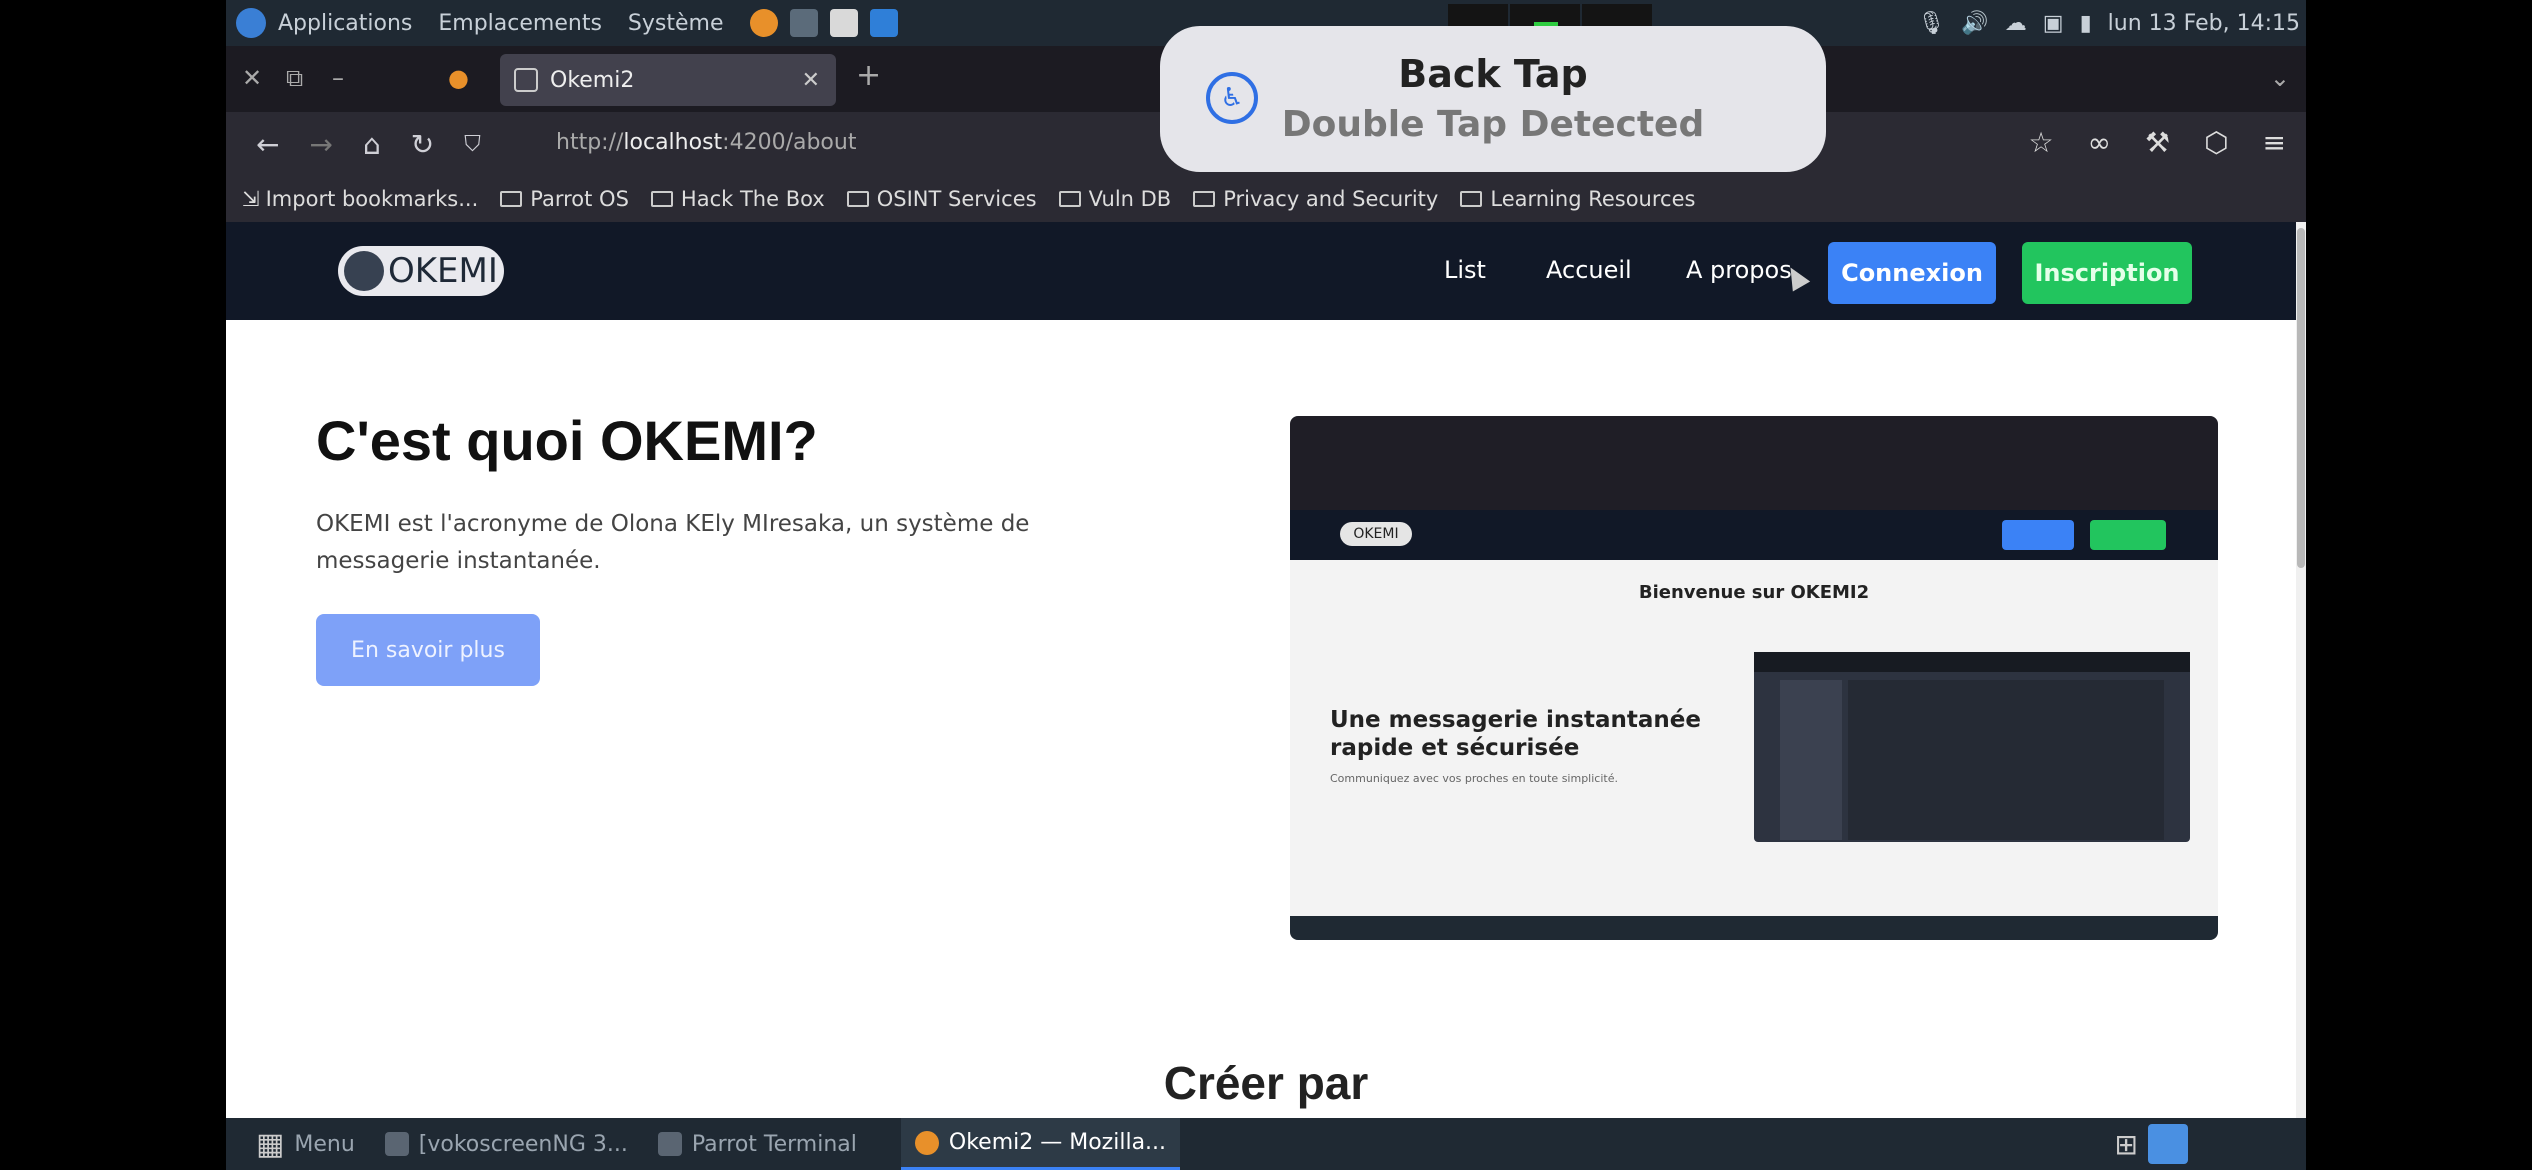  I want to click on bookmark-label: Parrot OS, so click(579, 199).